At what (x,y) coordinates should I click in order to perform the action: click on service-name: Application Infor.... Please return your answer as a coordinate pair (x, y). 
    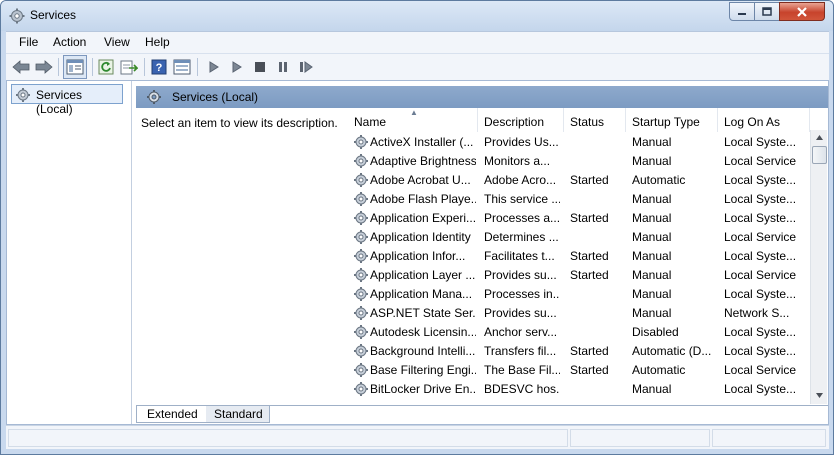
    Looking at the image, I should click on (418, 256).